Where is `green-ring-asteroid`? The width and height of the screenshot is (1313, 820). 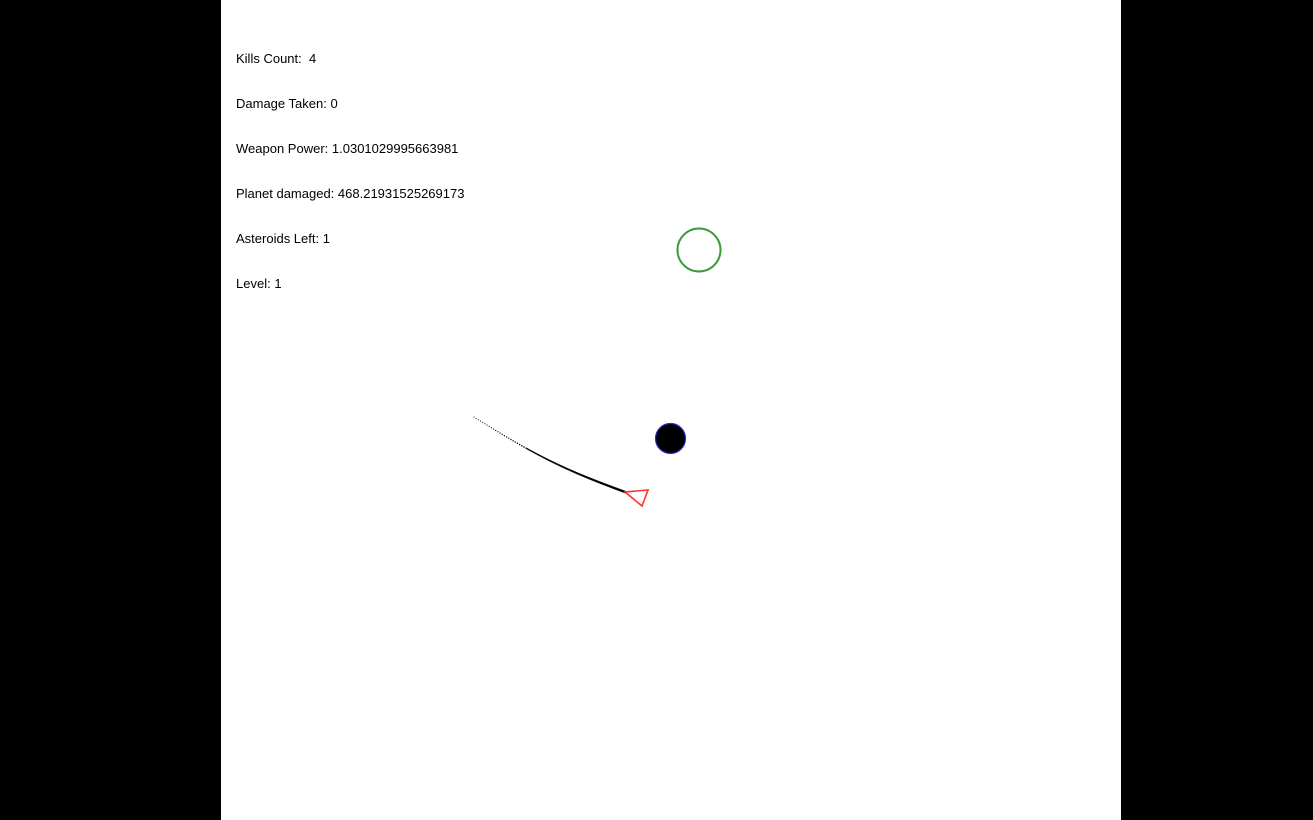 green-ring-asteroid is located at coordinates (699, 250).